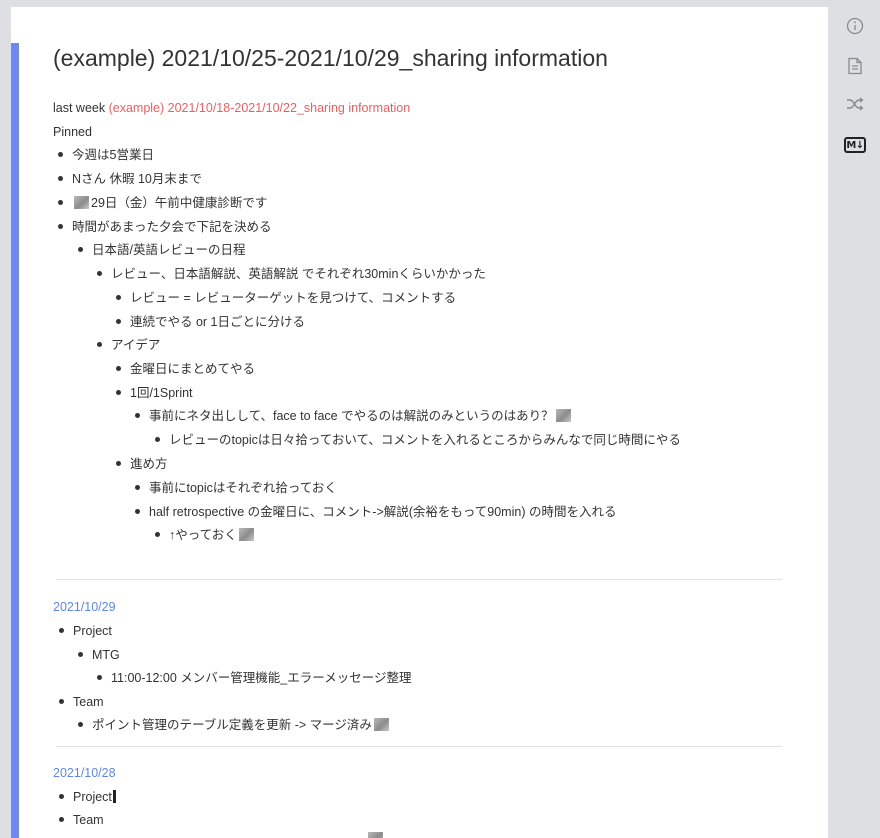  I want to click on list-item-text: 進め方, so click(149, 464).